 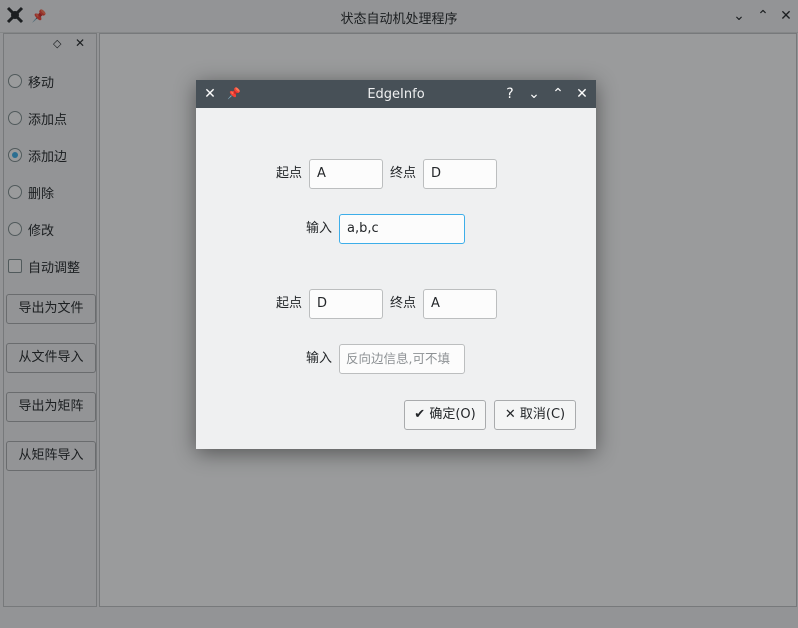 I want to click on minimize-icon: ⌄, so click(x=534, y=94).